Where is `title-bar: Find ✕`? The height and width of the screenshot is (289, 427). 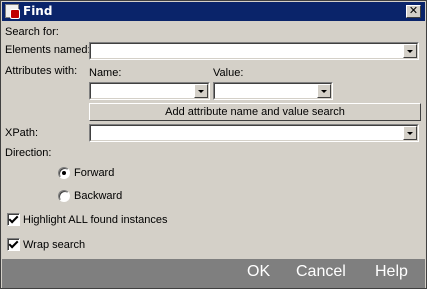
title-bar: Find ✕ is located at coordinates (213, 11).